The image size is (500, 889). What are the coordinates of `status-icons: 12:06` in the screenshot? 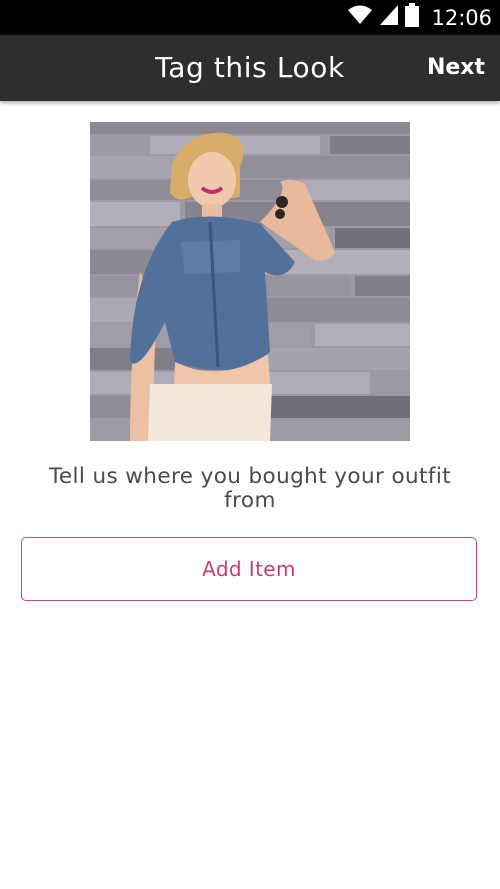 It's located at (419, 17).